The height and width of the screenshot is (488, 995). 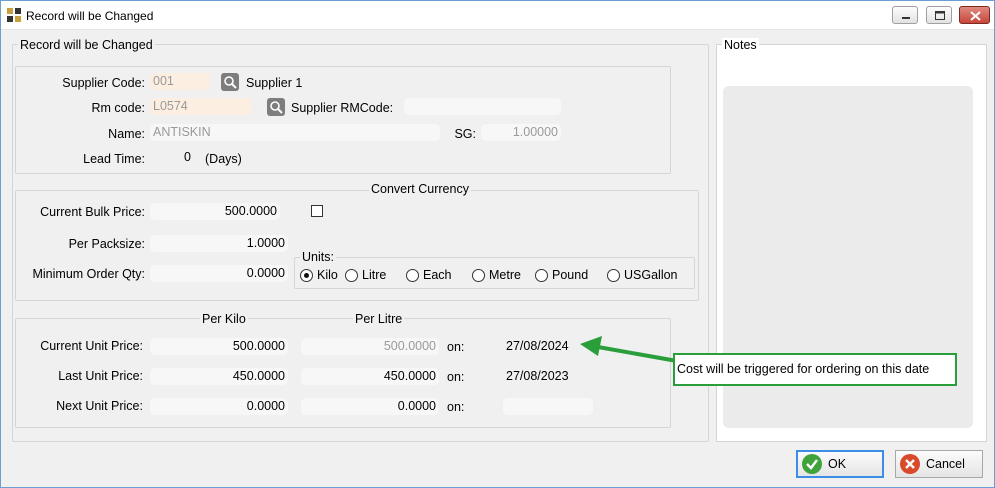 What do you see at coordinates (374, 275) in the screenshot?
I see `unit-radio-label: Litre` at bounding box center [374, 275].